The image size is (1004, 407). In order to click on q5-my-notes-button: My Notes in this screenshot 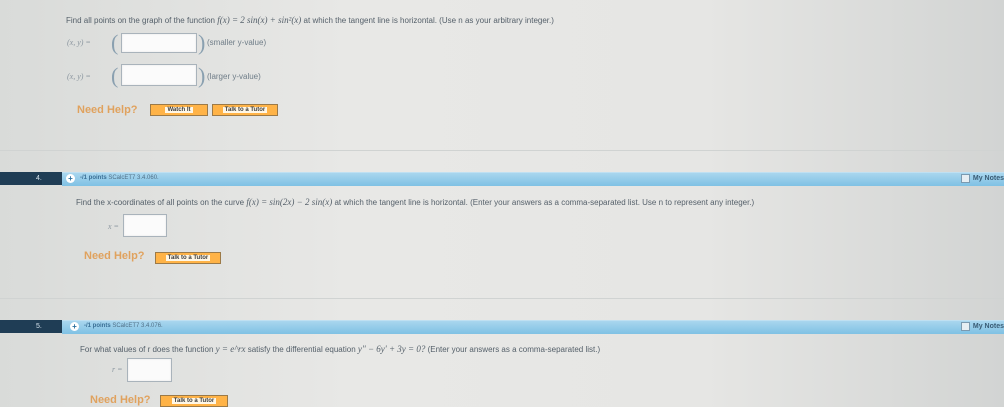, I will do `click(982, 326)`.